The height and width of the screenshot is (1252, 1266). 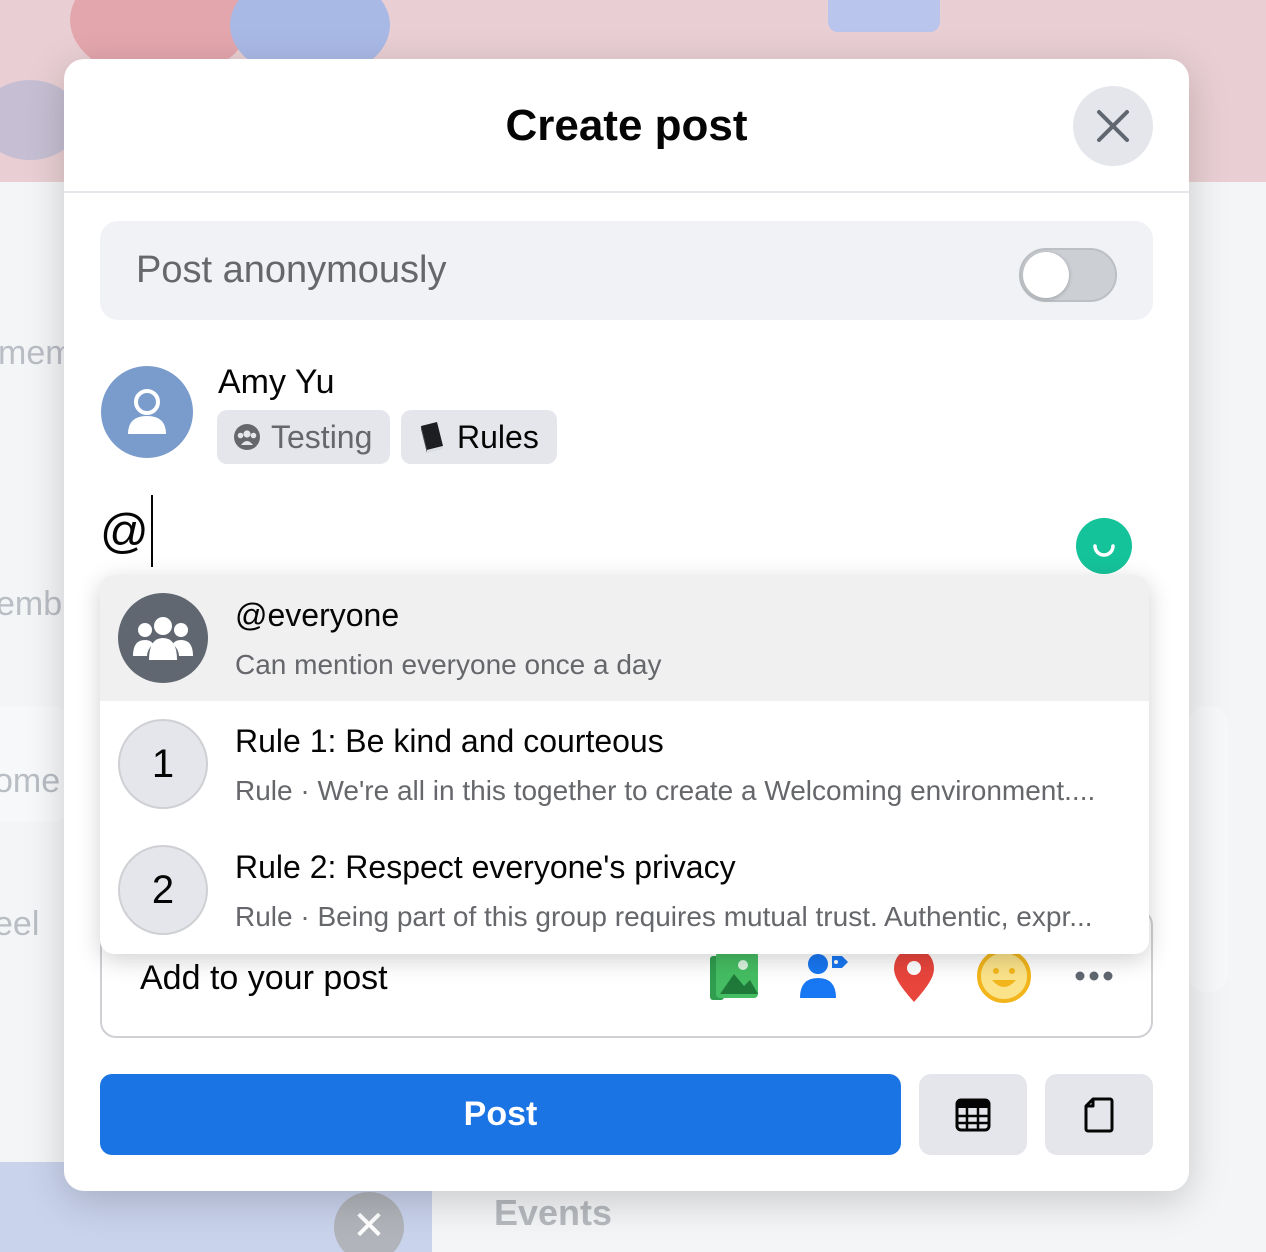 I want to click on avatar, so click(x=147, y=412).